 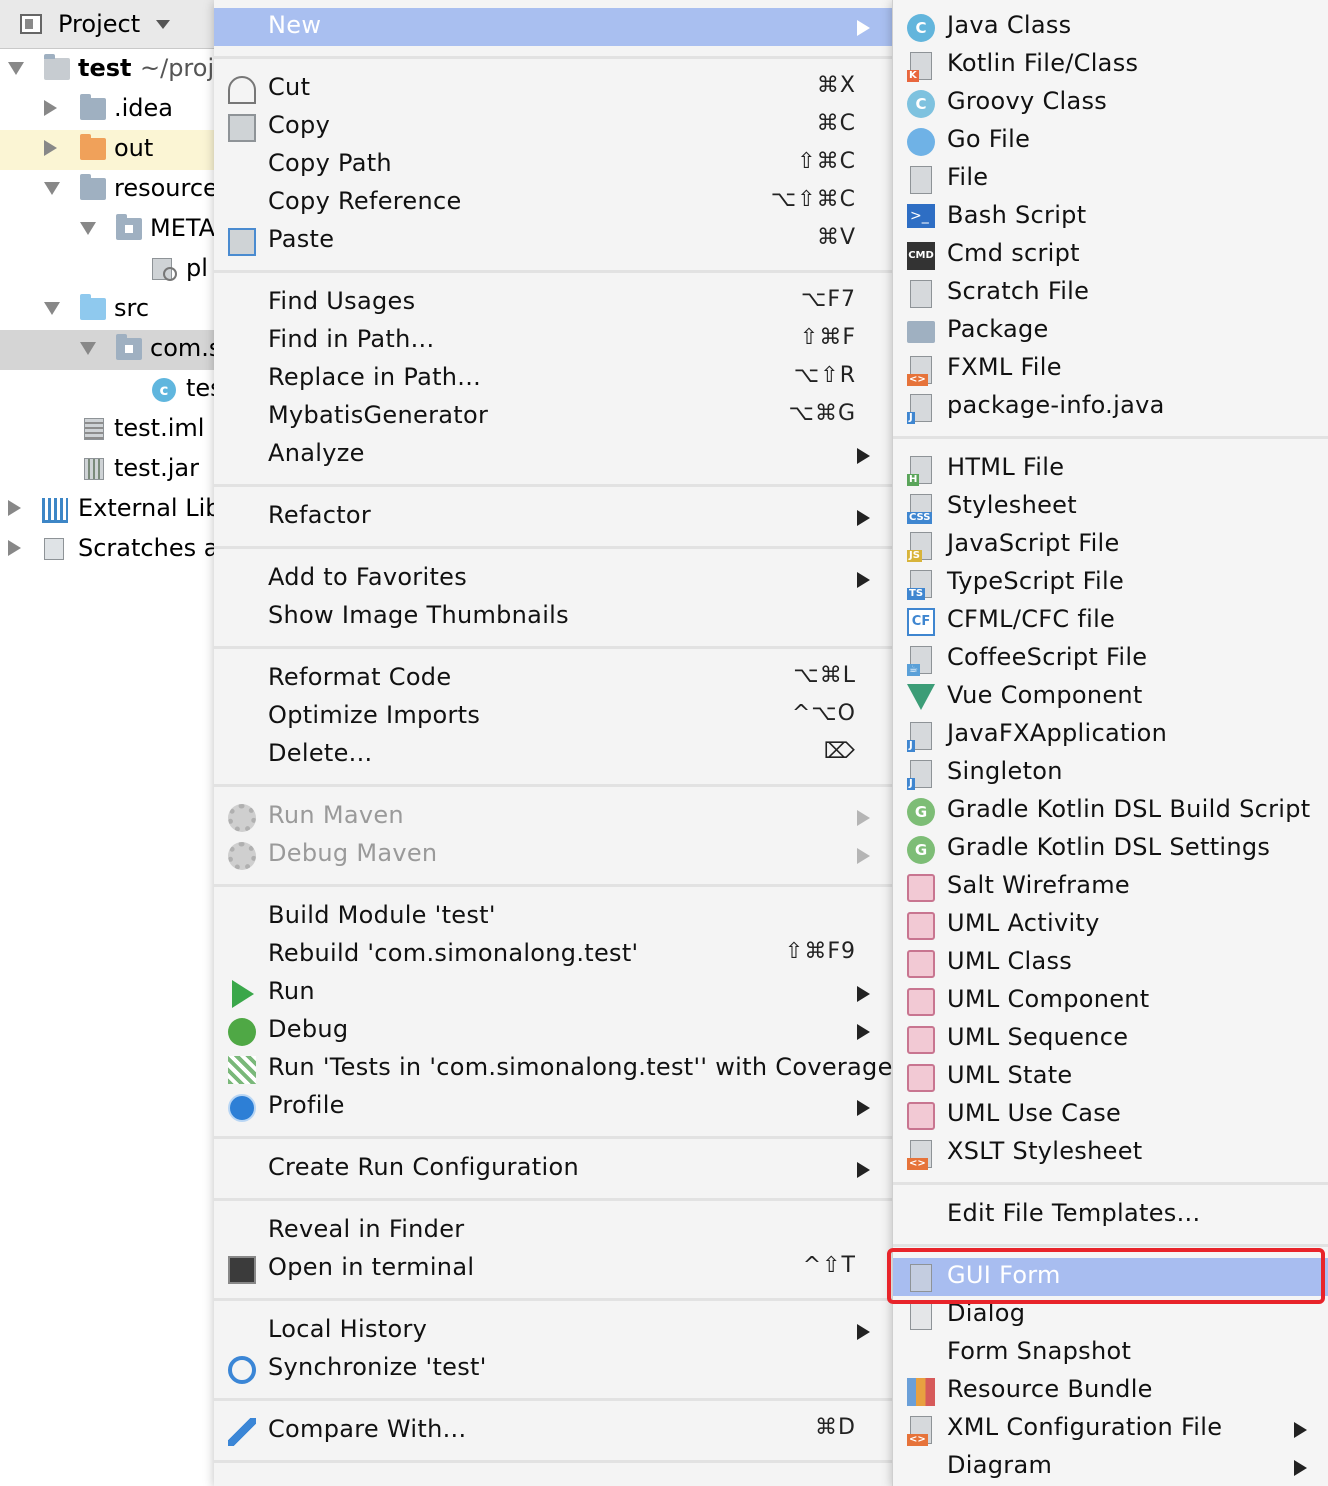 I want to click on tree-item-package: com.s, so click(x=107, y=350).